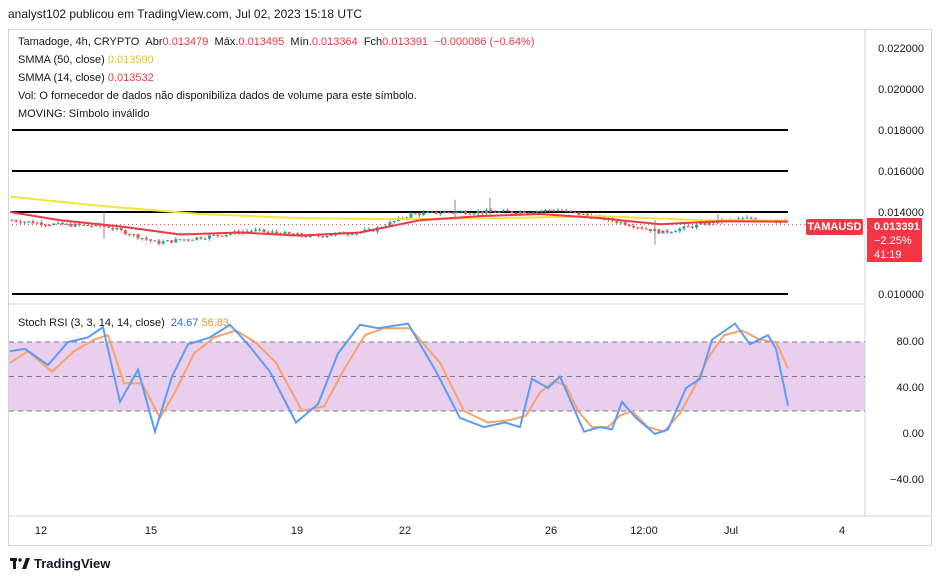  What do you see at coordinates (84, 114) in the screenshot?
I see `moving-line: MOVING: Símbolo inválido` at bounding box center [84, 114].